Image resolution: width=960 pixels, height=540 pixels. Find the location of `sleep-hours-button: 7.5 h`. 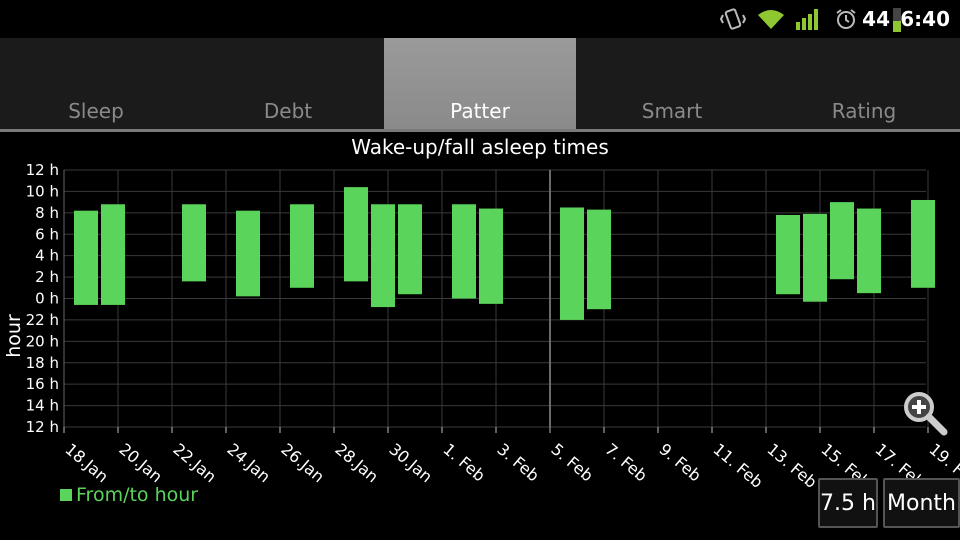

sleep-hours-button: 7.5 h is located at coordinates (848, 503).